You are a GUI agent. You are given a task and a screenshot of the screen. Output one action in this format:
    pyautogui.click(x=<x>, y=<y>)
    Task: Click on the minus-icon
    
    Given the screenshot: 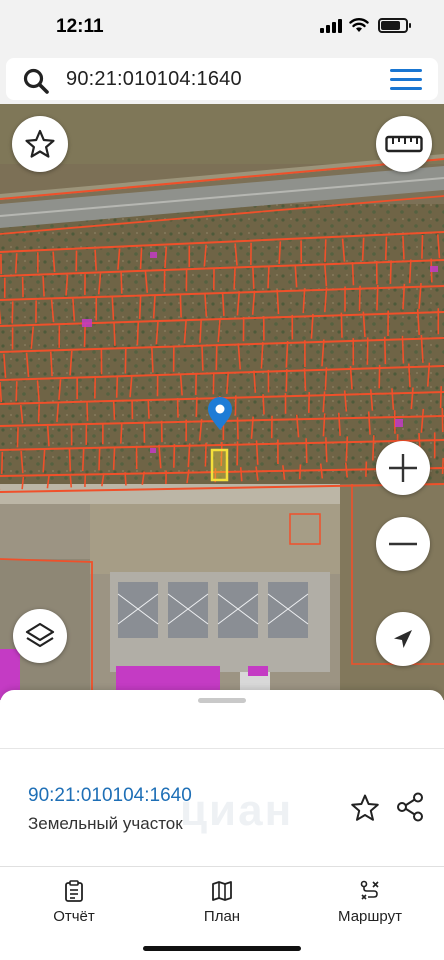 What is the action you would take?
    pyautogui.click(x=403, y=544)
    